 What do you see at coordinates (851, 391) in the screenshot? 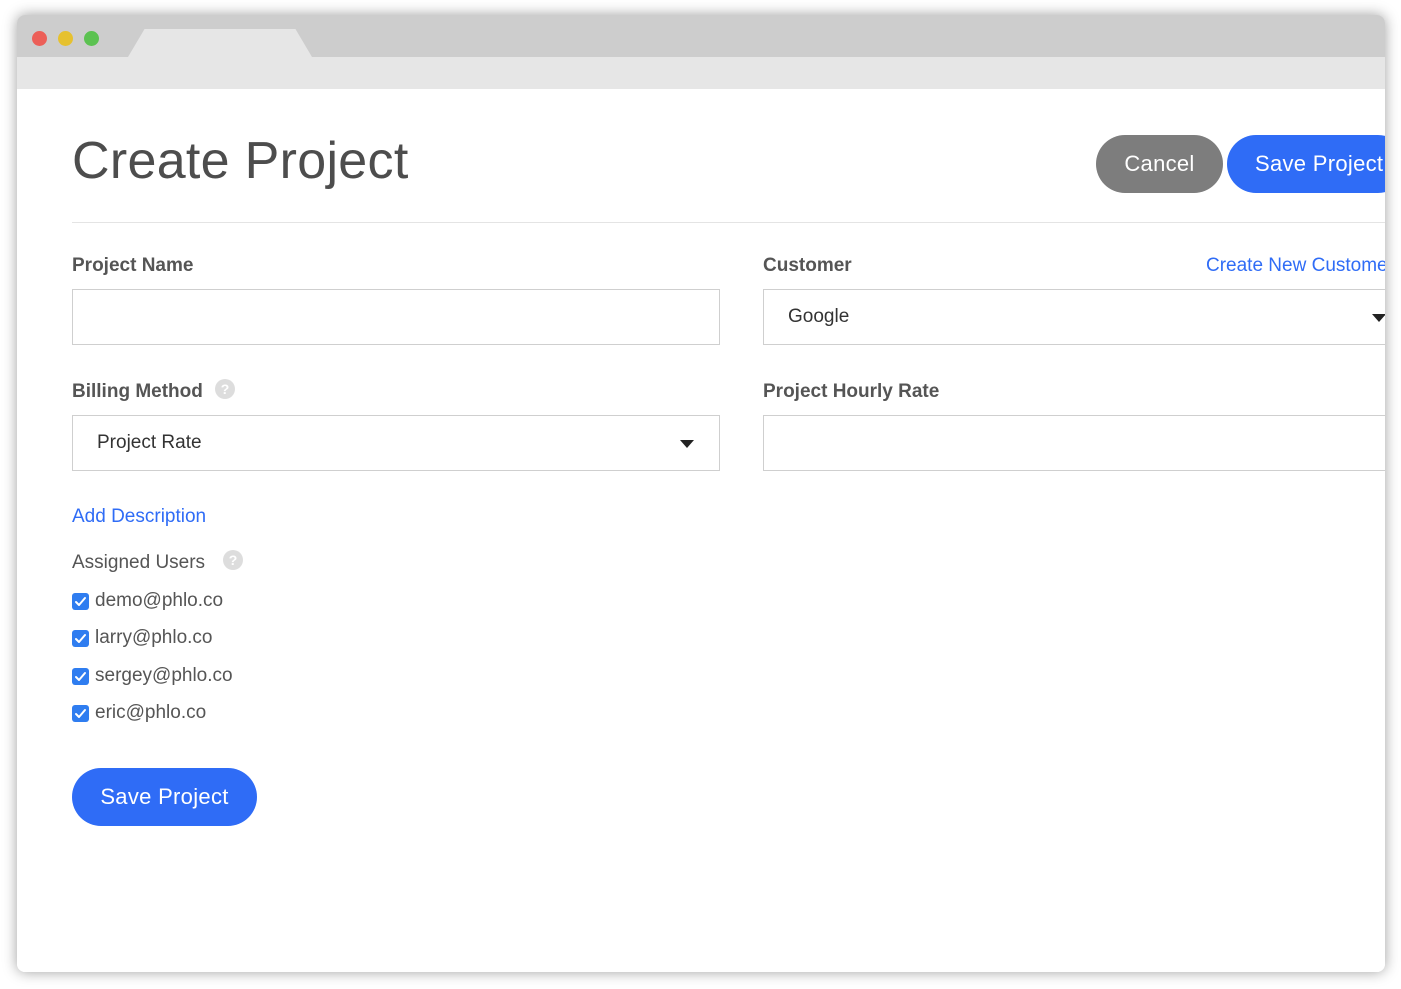
I see `hourly-rate-label: Project Hourly Rate` at bounding box center [851, 391].